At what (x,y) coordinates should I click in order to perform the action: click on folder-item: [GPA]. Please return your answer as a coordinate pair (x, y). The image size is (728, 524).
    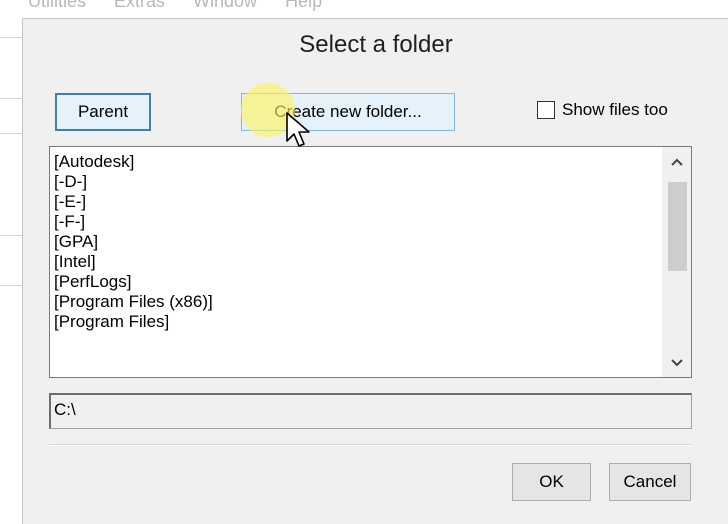
    Looking at the image, I should click on (356, 242).